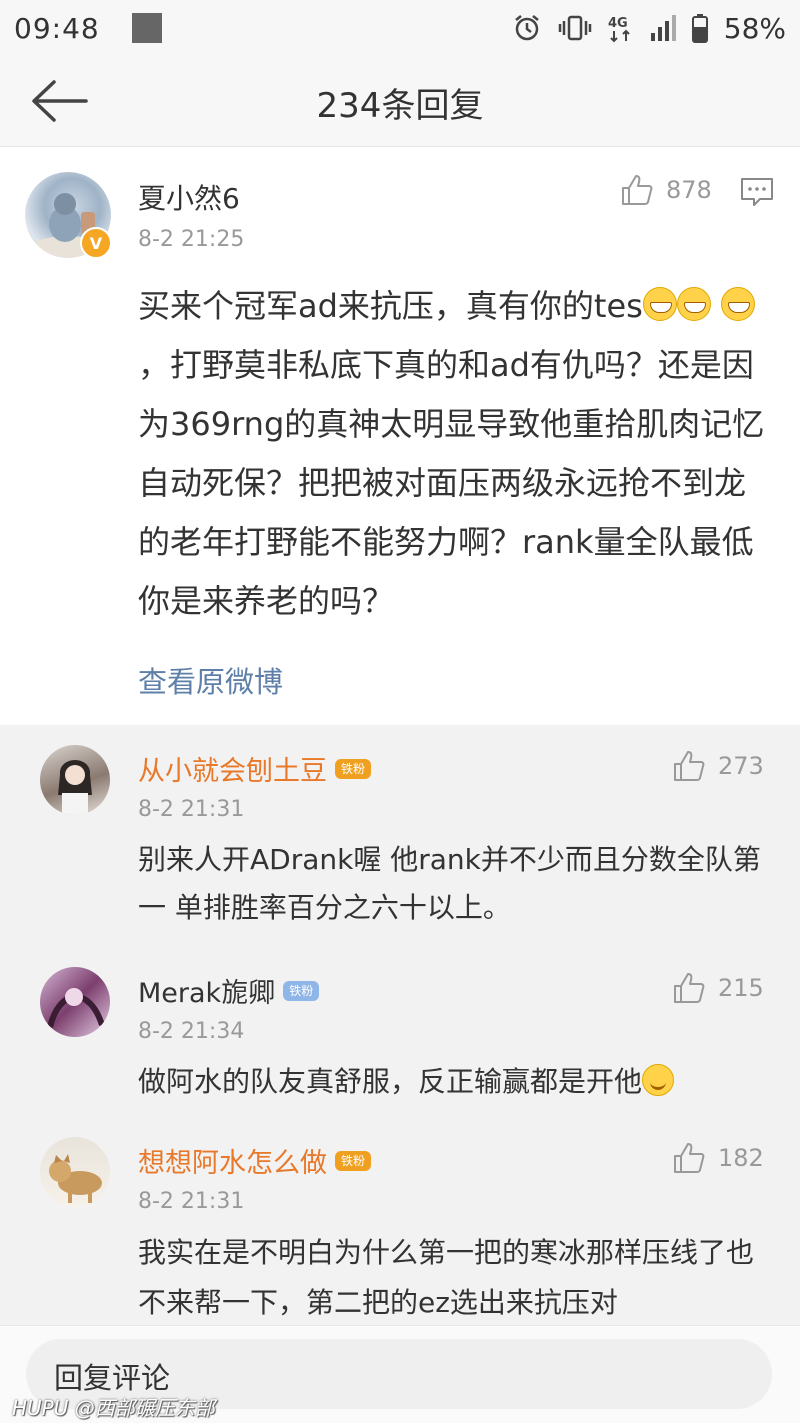 This screenshot has width=800, height=1423. What do you see at coordinates (232, 1163) in the screenshot?
I see `reply-author-name: 想想阿水怎么做` at bounding box center [232, 1163].